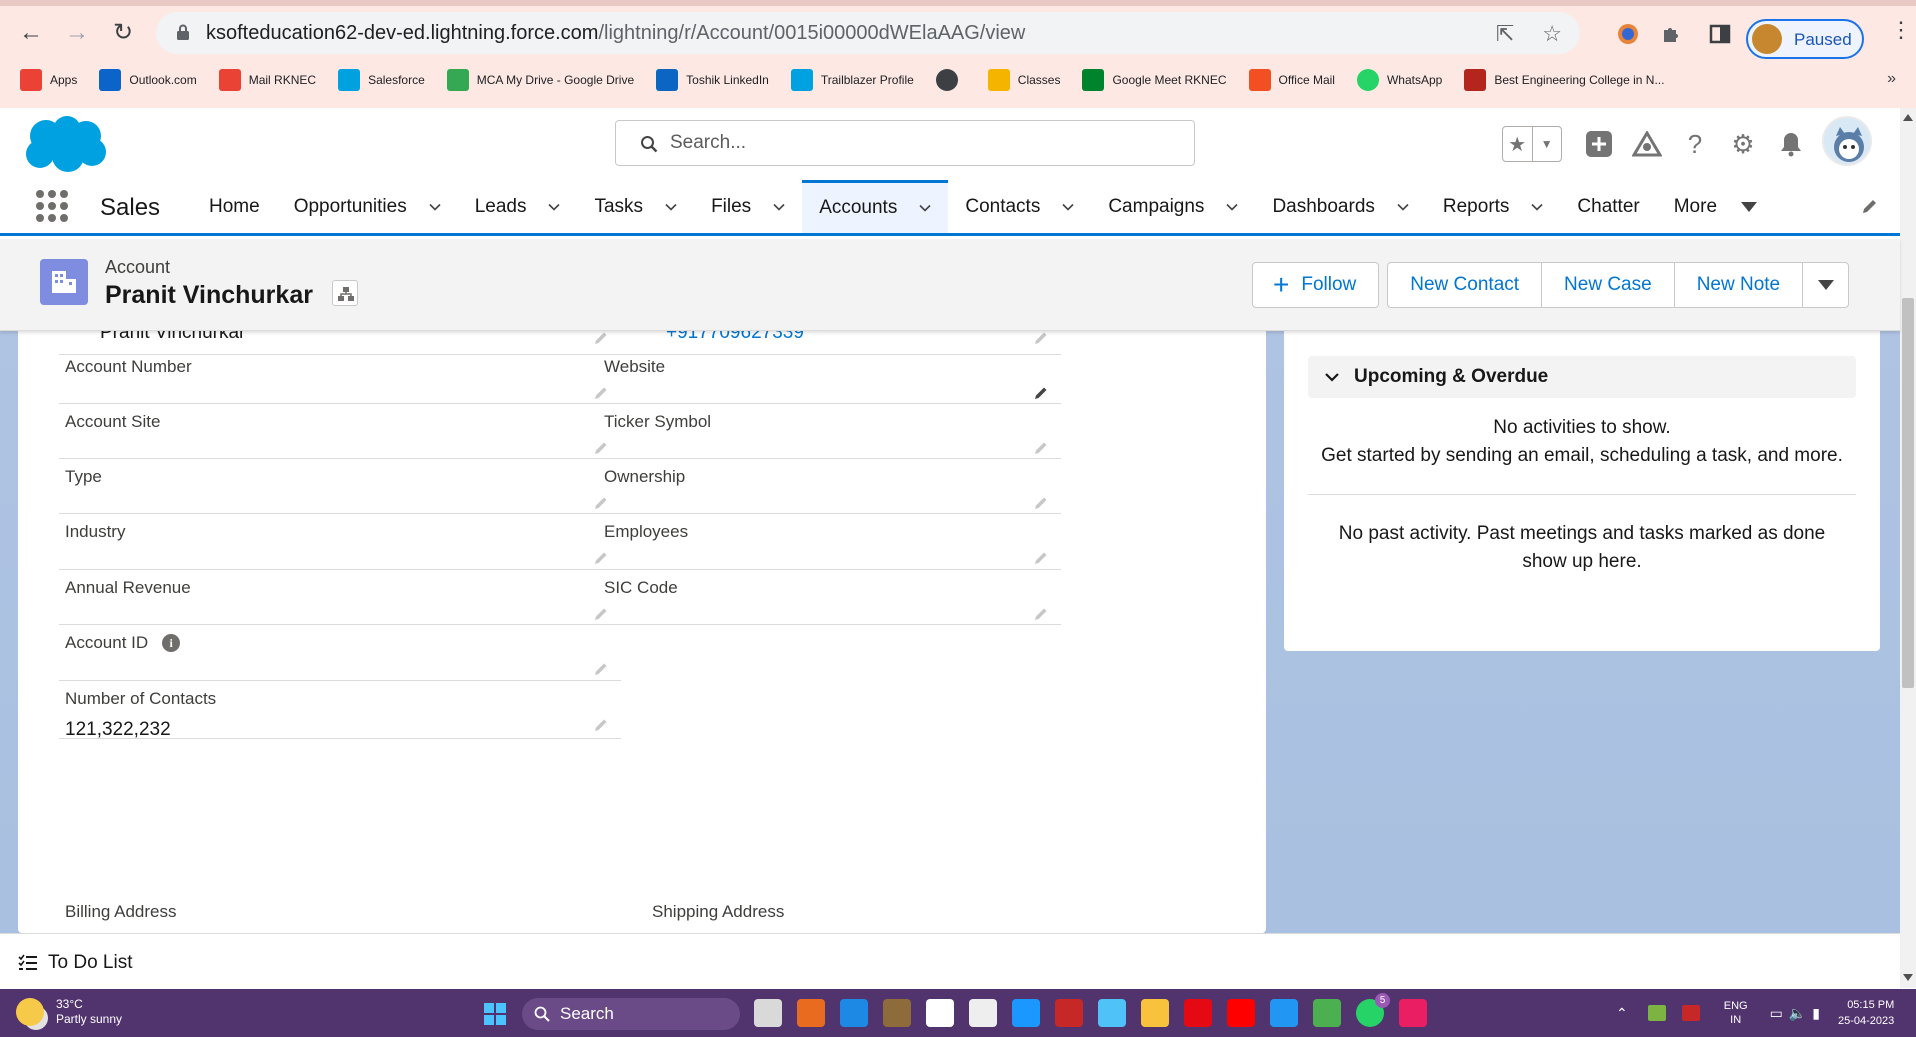 This screenshot has height=1037, width=1916. Describe the element at coordinates (1866, 1013) in the screenshot. I see `system-clock: 05:15 PM 25-04-2023` at that location.